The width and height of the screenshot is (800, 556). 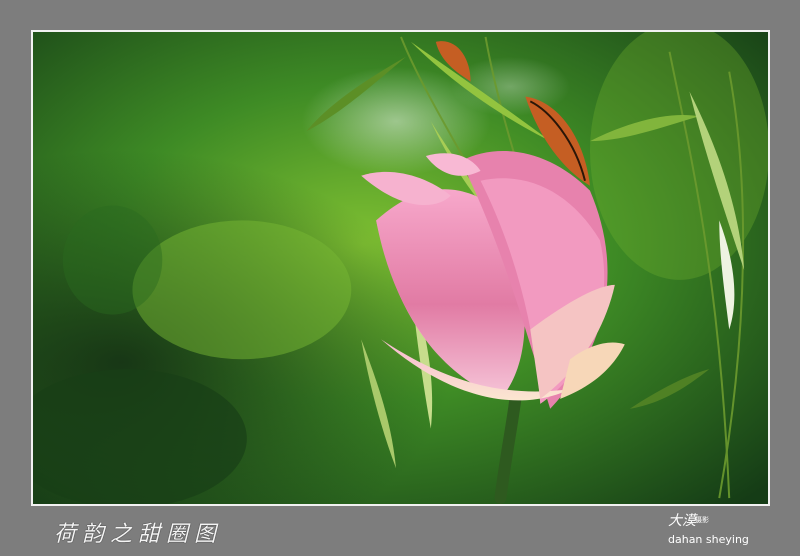 I want to click on signature-name: 大漠, so click(x=682, y=521).